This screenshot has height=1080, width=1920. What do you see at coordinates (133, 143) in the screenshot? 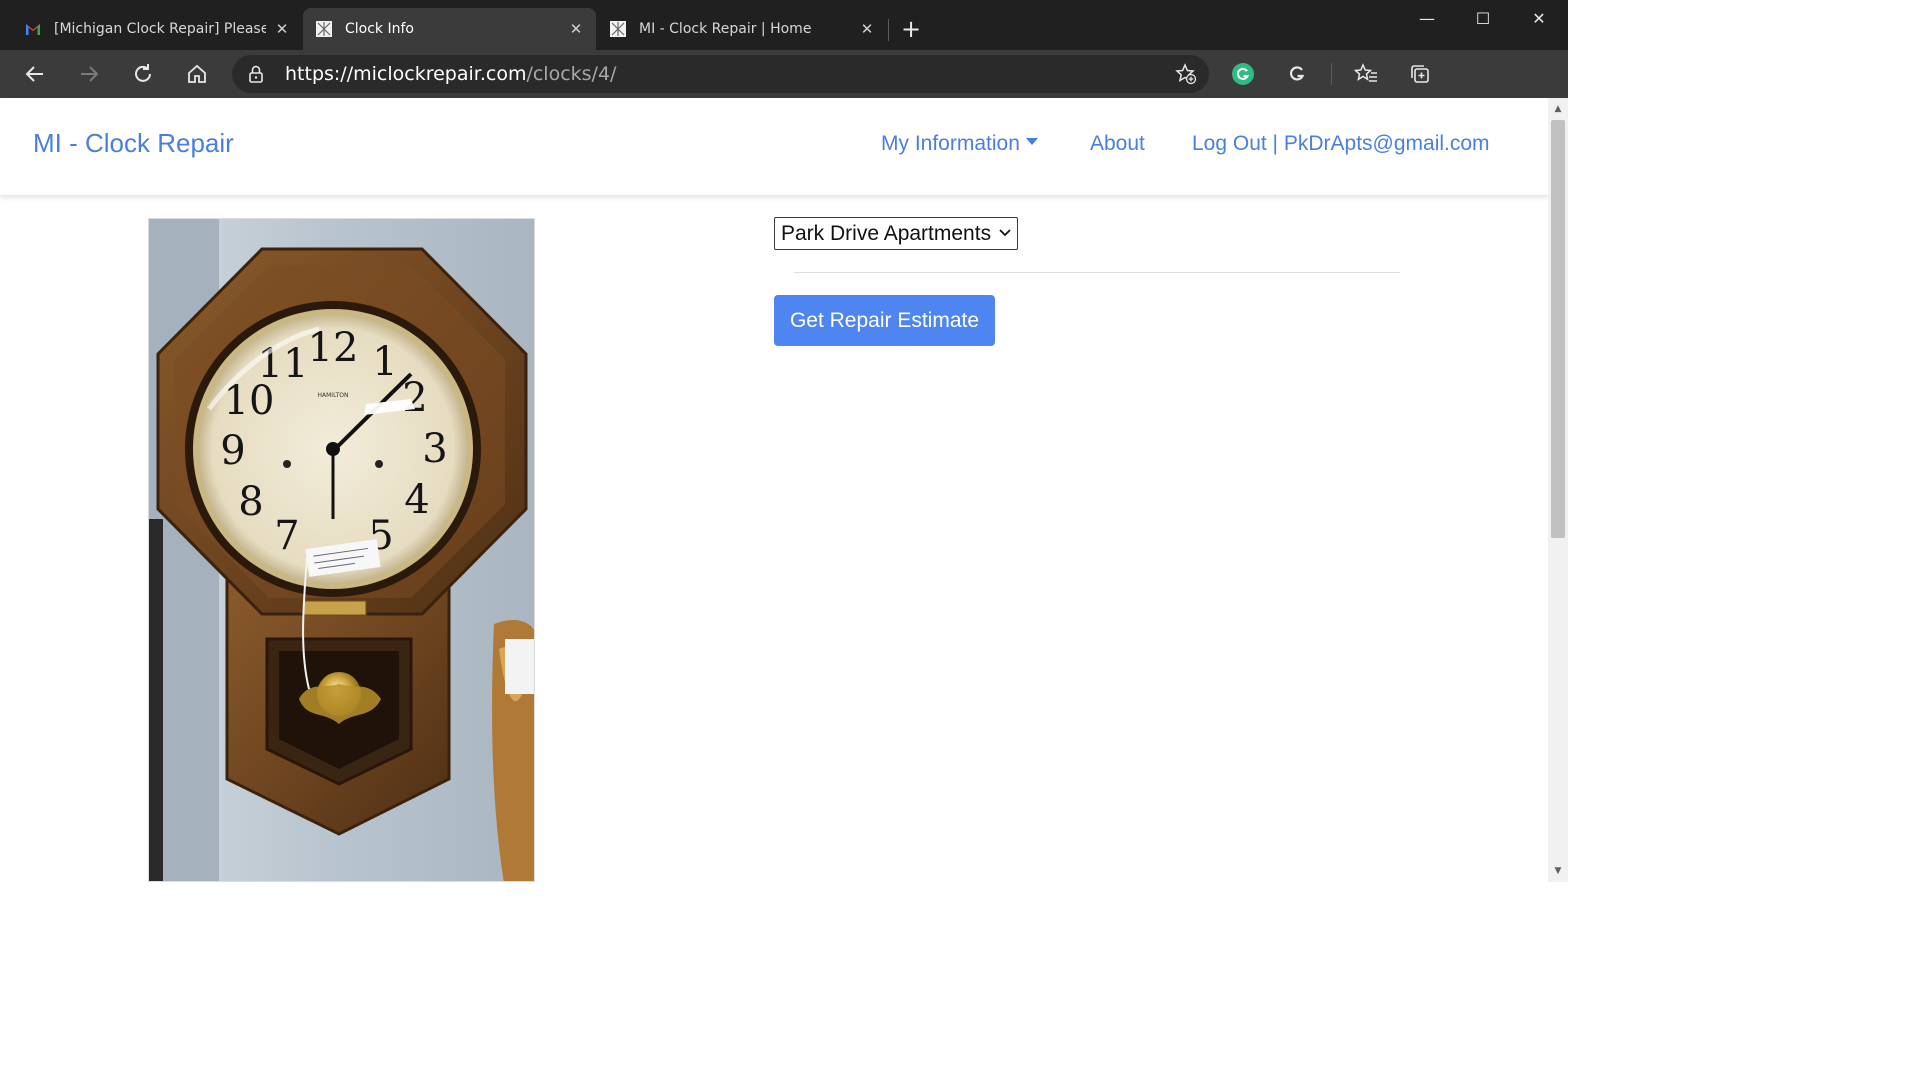
I see `site-brand-link: MI - Clock Repair` at bounding box center [133, 143].